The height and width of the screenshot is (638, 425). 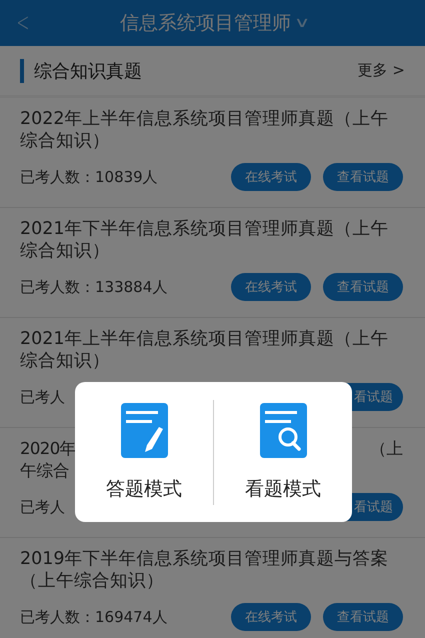 What do you see at coordinates (381, 70) in the screenshot?
I see `more-link: 更多 >` at bounding box center [381, 70].